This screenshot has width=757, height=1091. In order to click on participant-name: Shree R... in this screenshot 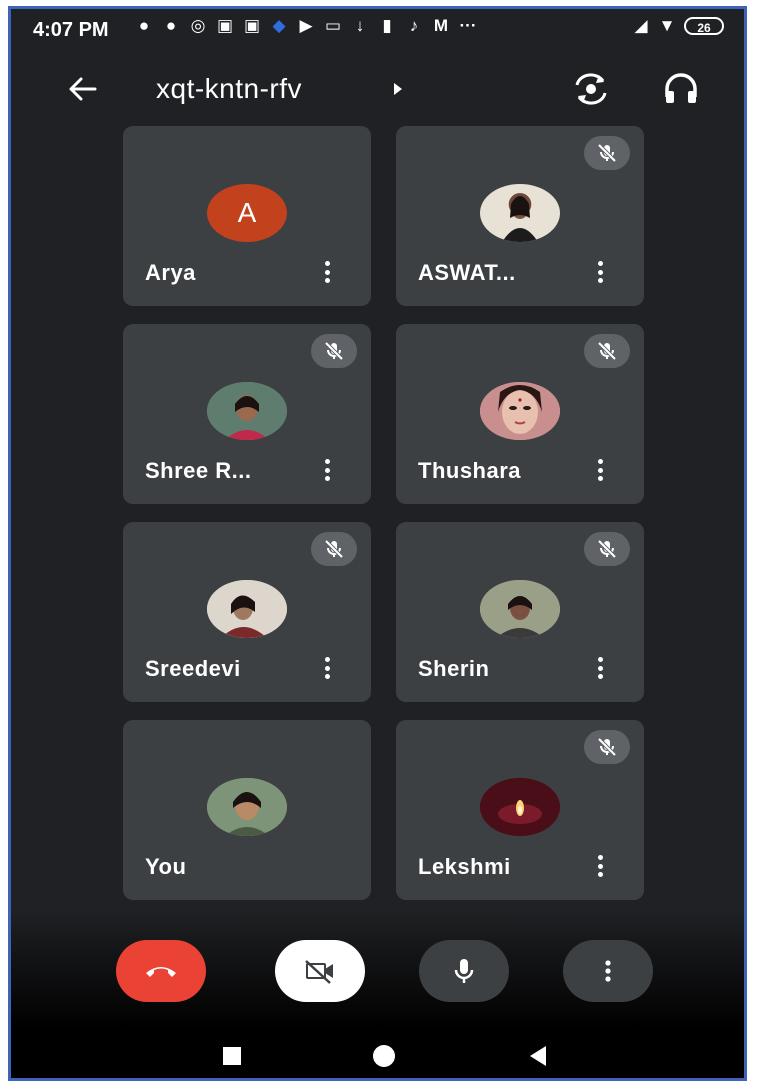, I will do `click(198, 470)`.